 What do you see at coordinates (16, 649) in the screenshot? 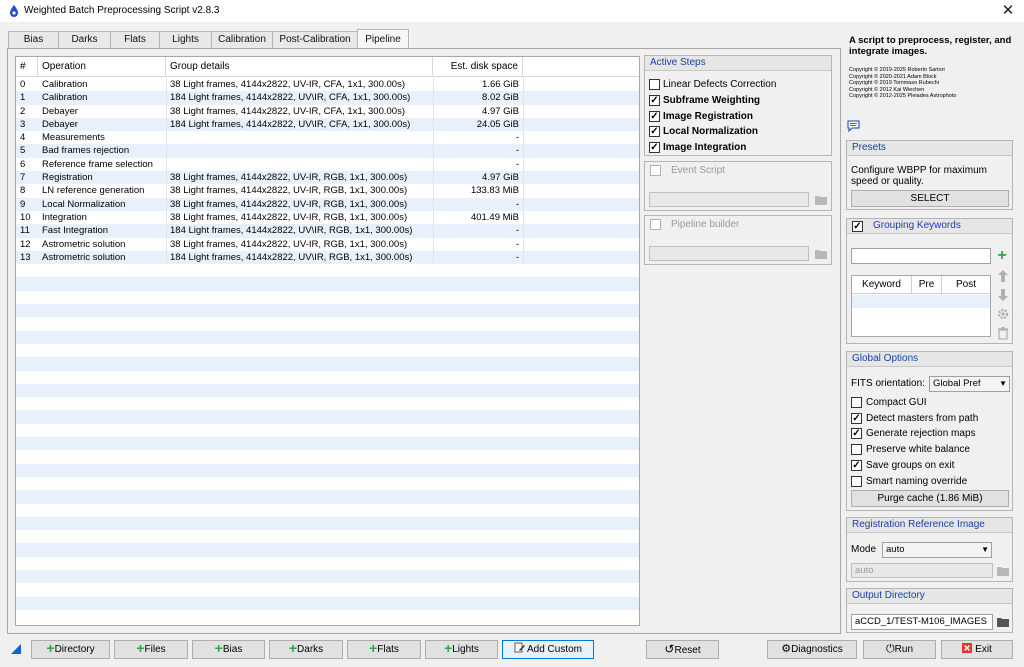
I see `new-instance-triangle-icon` at bounding box center [16, 649].